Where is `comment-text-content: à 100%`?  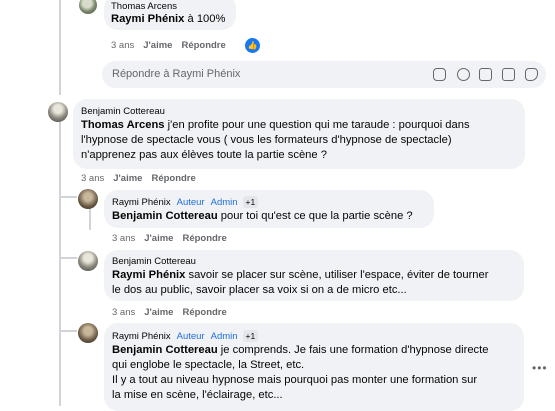
comment-text-content: à 100% is located at coordinates (205, 19).